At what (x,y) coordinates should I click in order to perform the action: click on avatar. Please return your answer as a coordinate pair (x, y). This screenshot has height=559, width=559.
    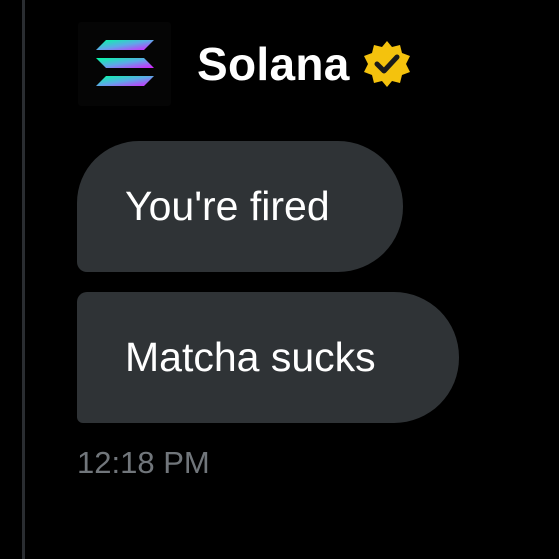
    Looking at the image, I should click on (124, 64).